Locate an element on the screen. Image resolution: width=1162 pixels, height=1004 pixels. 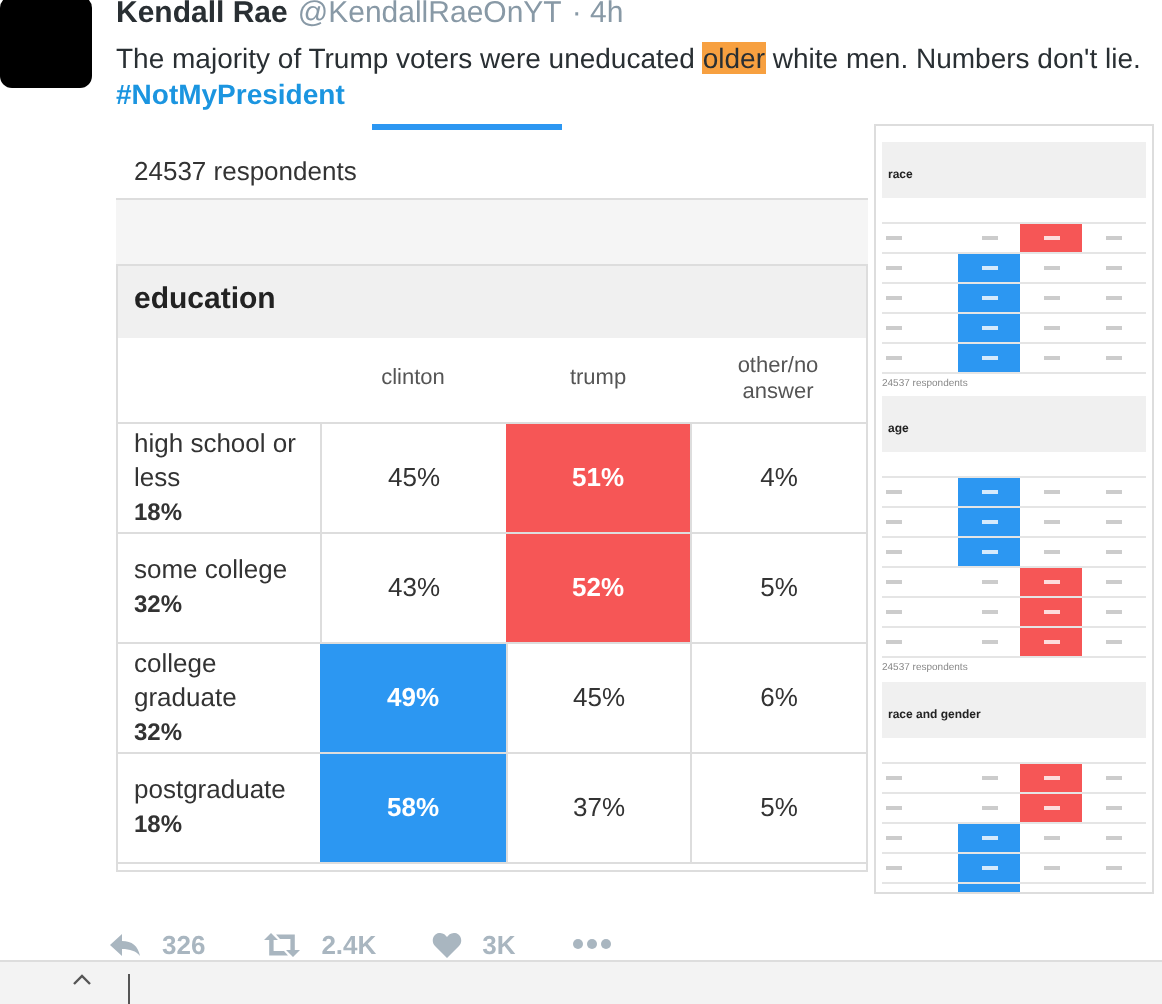
column-header: clinton is located at coordinates (413, 379).